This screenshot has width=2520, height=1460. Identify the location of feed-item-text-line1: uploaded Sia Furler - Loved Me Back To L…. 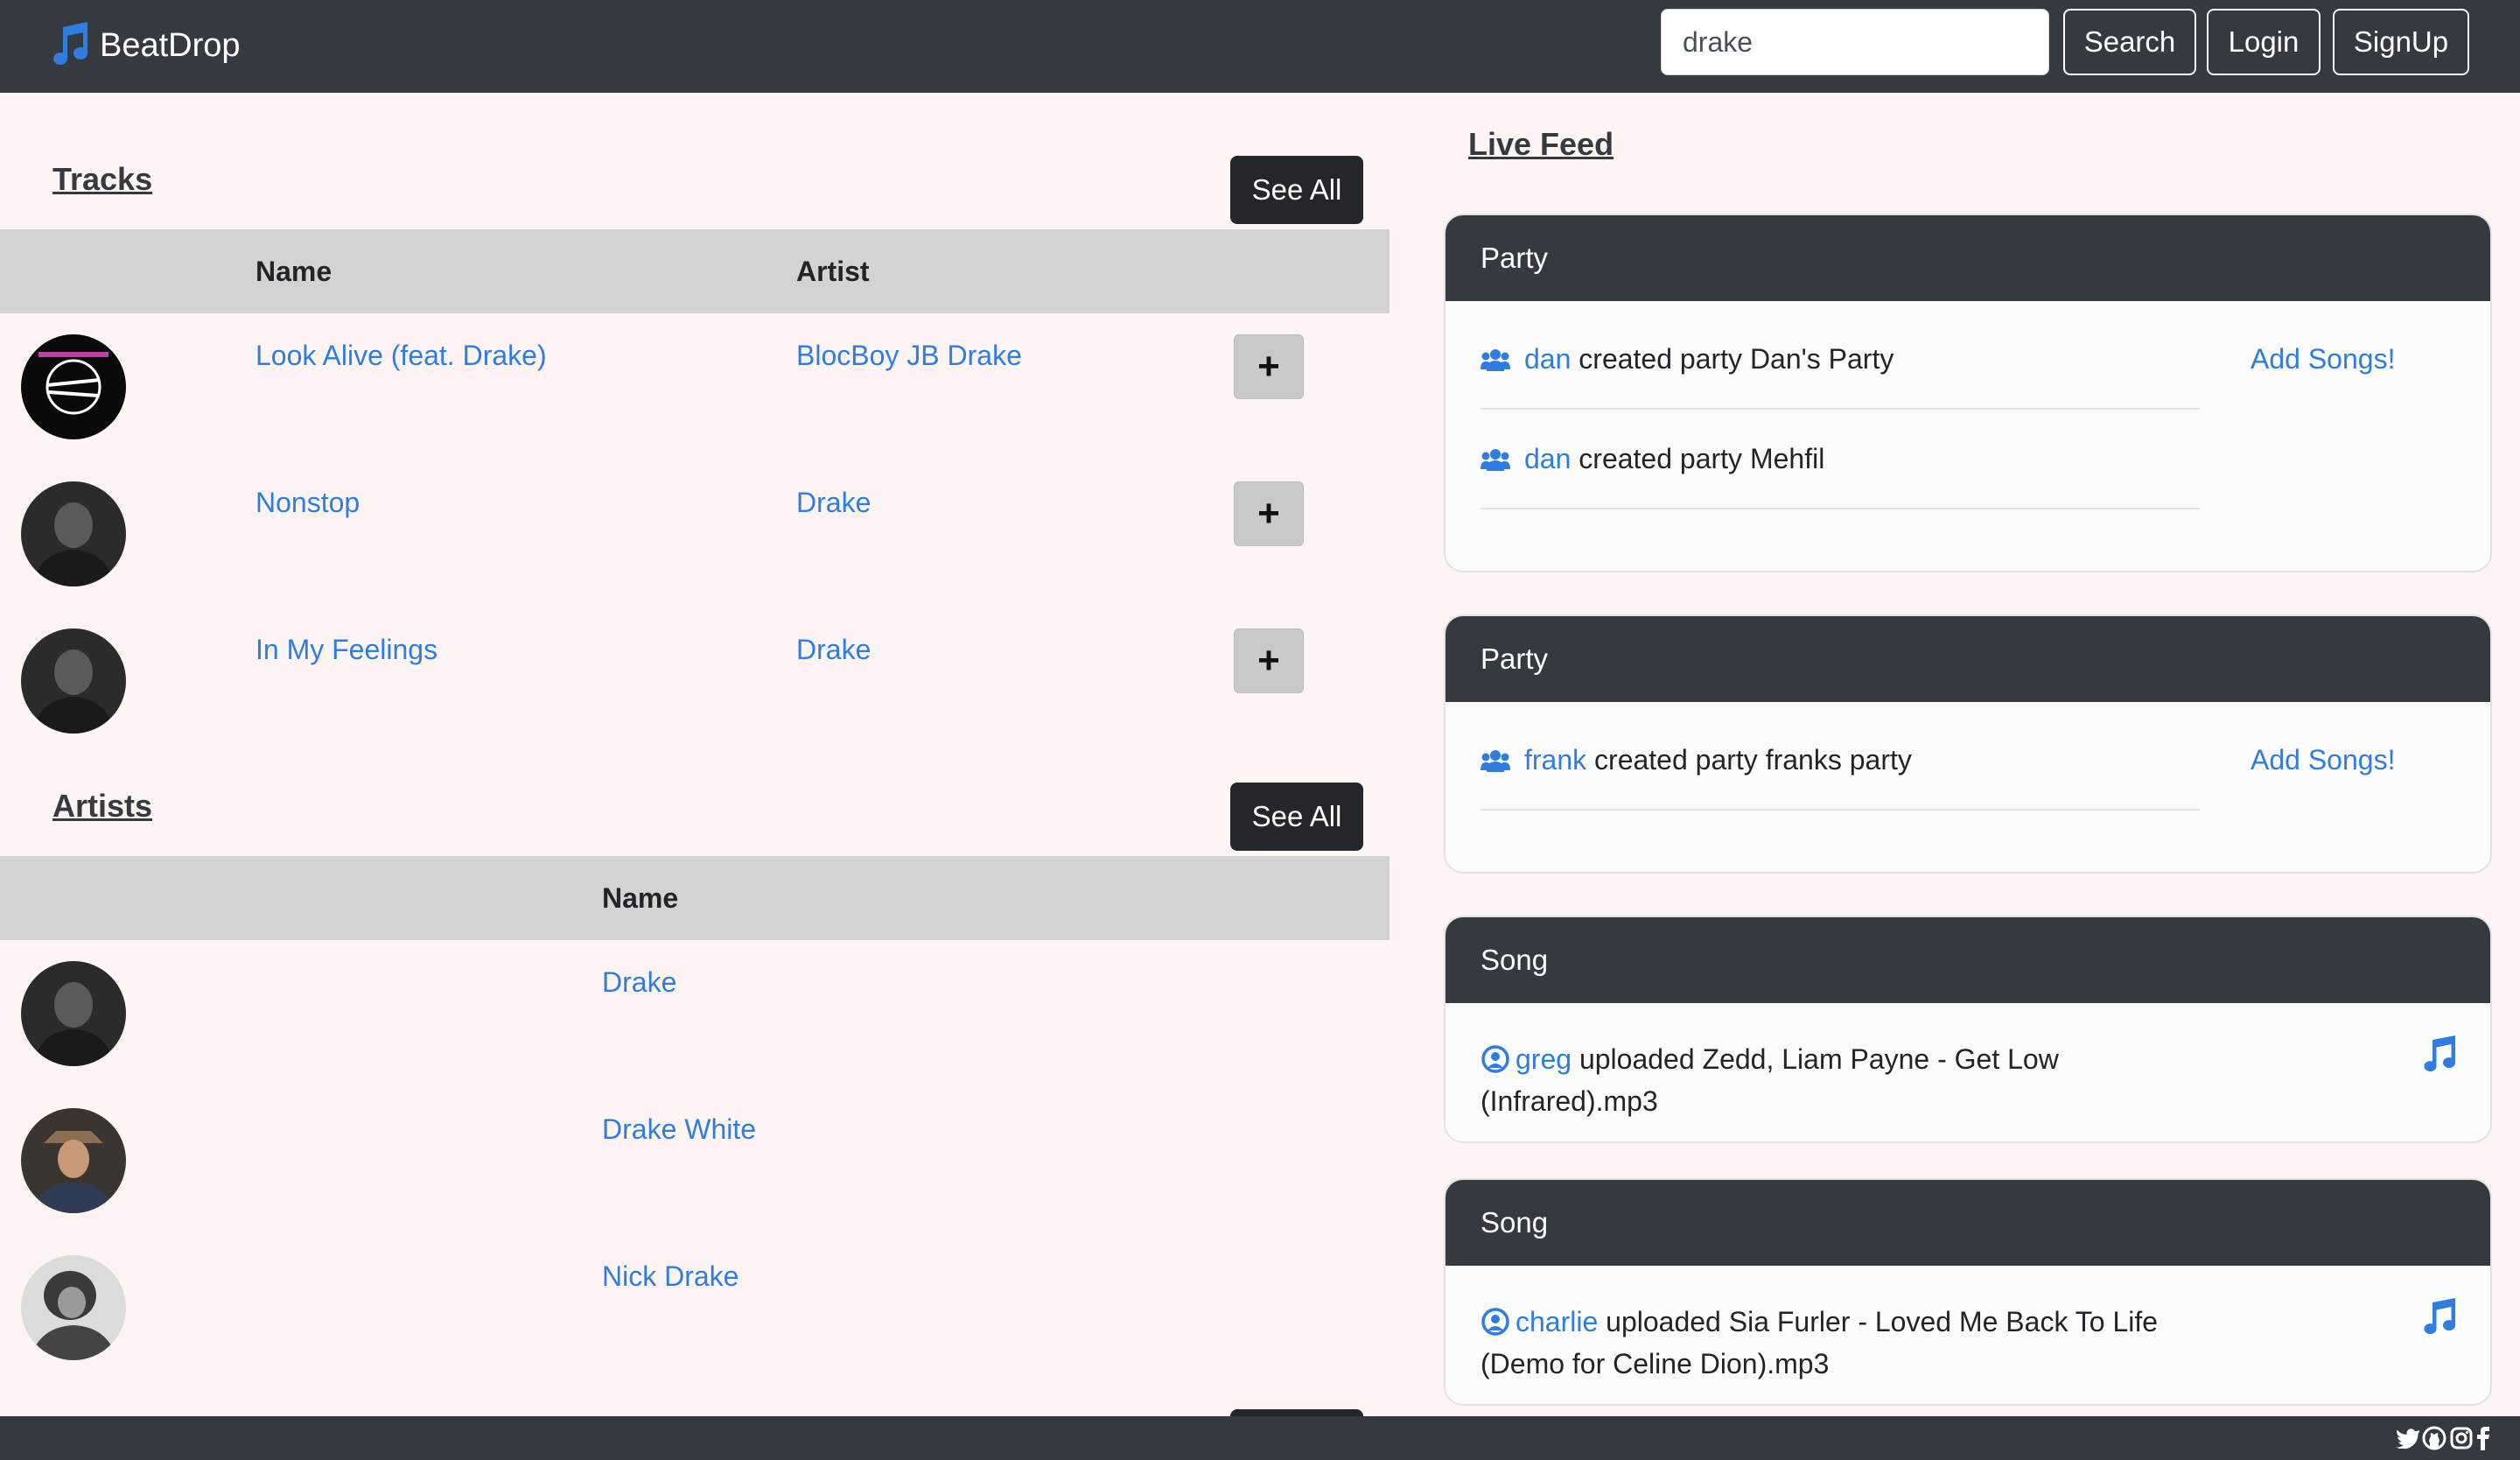
(1882, 1322).